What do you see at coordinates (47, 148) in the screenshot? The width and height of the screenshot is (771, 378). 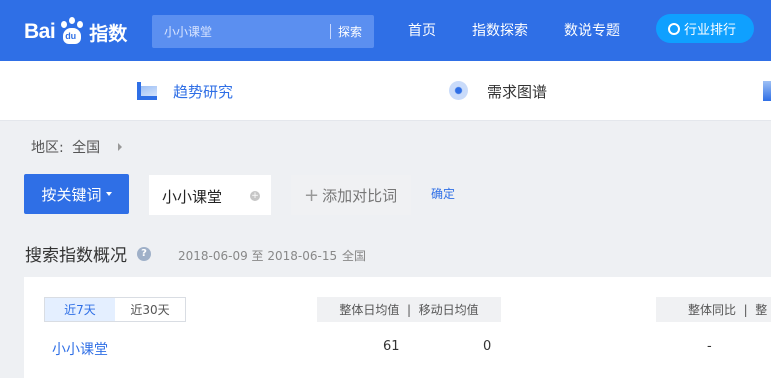 I see `region-label: 地区:` at bounding box center [47, 148].